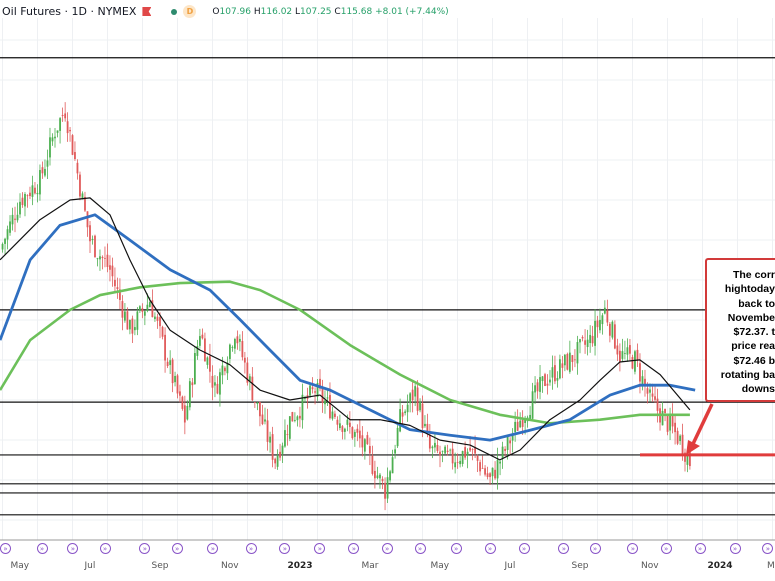 The width and height of the screenshot is (775, 581). I want to click on time-axis-label: M, so click(771, 566).